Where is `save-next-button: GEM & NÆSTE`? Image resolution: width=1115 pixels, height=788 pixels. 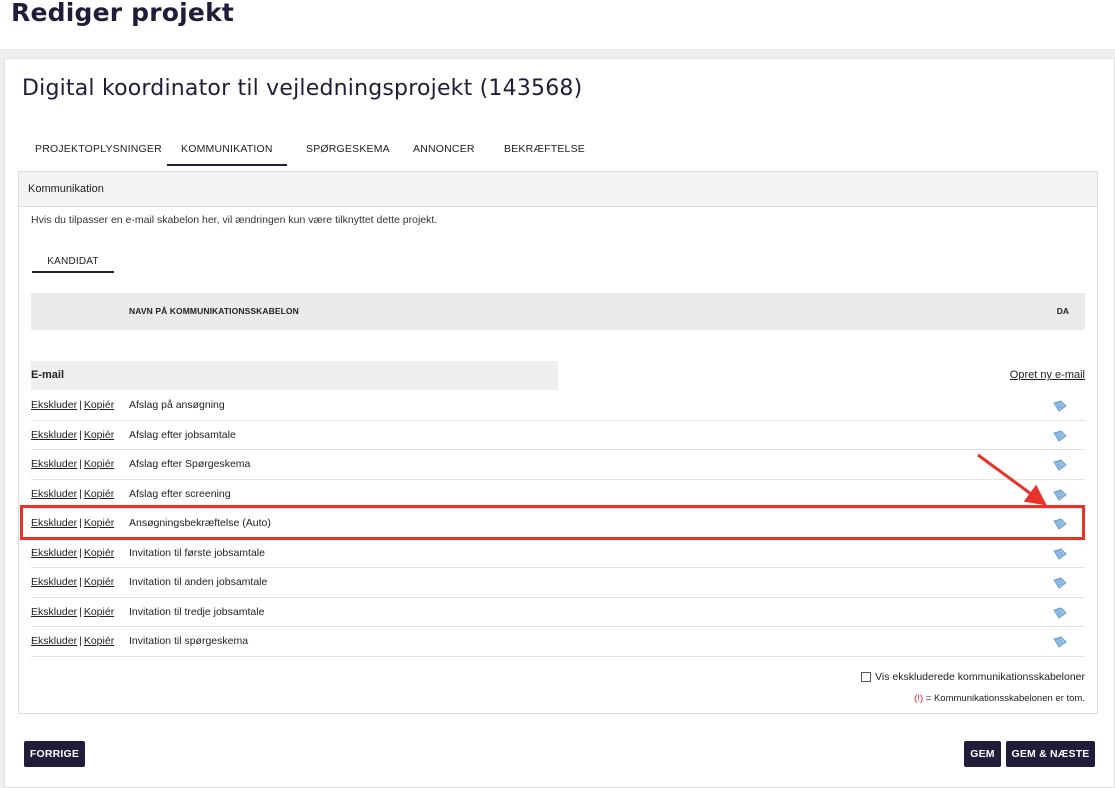 save-next-button: GEM & NÆSTE is located at coordinates (1050, 754).